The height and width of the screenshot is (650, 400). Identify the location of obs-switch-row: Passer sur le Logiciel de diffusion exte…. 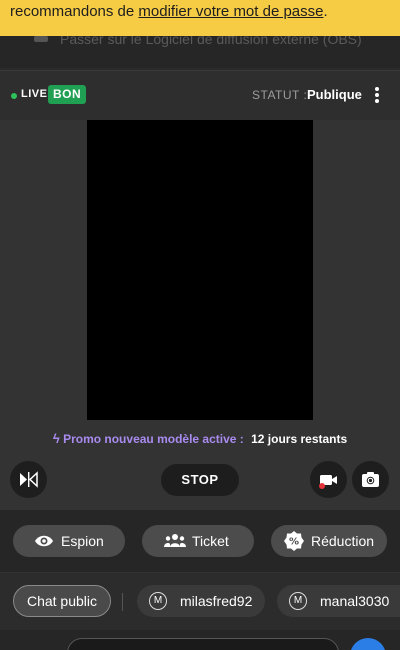
(200, 52).